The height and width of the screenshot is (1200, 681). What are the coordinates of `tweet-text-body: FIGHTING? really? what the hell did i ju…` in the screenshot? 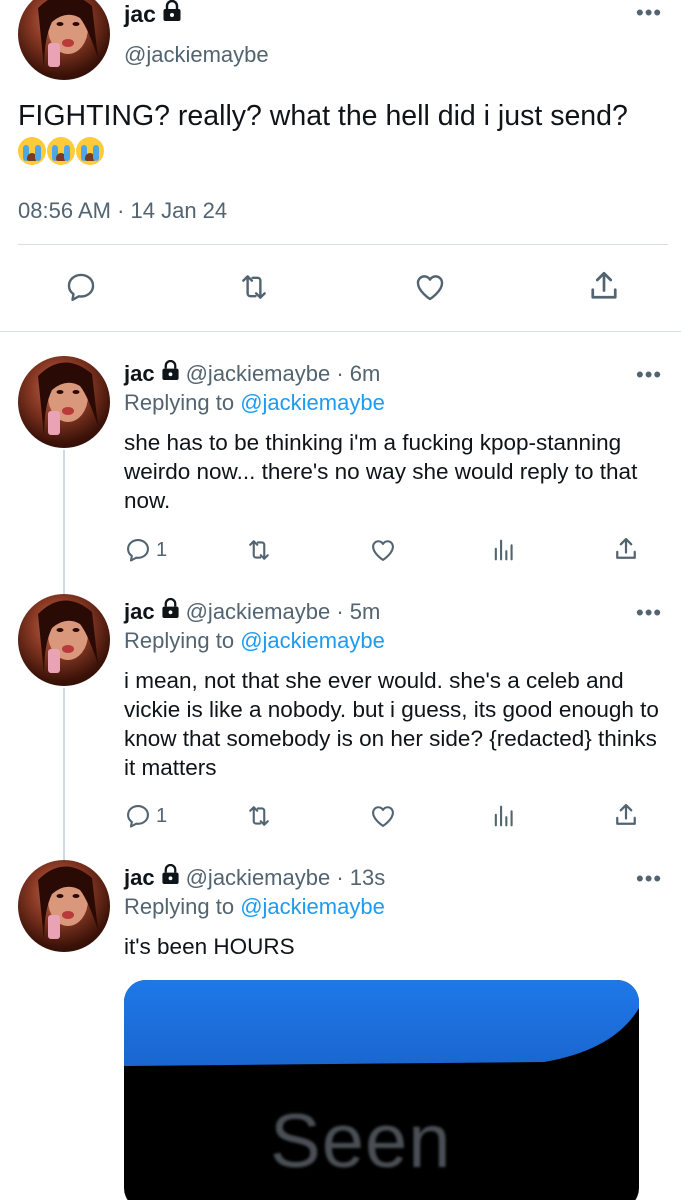 It's located at (323, 116).